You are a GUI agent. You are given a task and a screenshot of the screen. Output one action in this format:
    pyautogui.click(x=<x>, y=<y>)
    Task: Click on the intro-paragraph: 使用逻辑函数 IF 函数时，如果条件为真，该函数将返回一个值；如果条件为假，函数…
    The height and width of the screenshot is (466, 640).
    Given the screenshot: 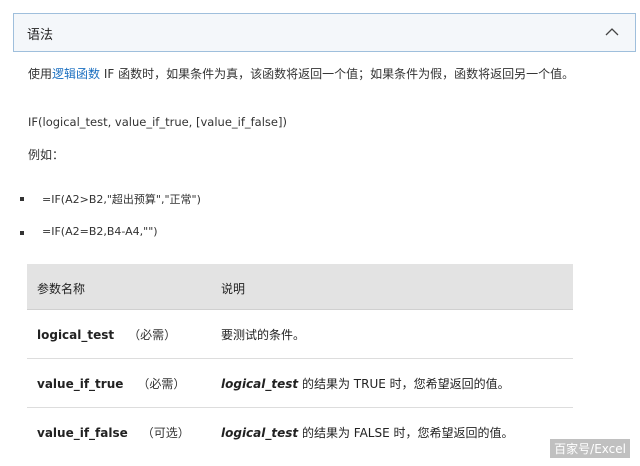 What is the action you would take?
    pyautogui.click(x=308, y=74)
    